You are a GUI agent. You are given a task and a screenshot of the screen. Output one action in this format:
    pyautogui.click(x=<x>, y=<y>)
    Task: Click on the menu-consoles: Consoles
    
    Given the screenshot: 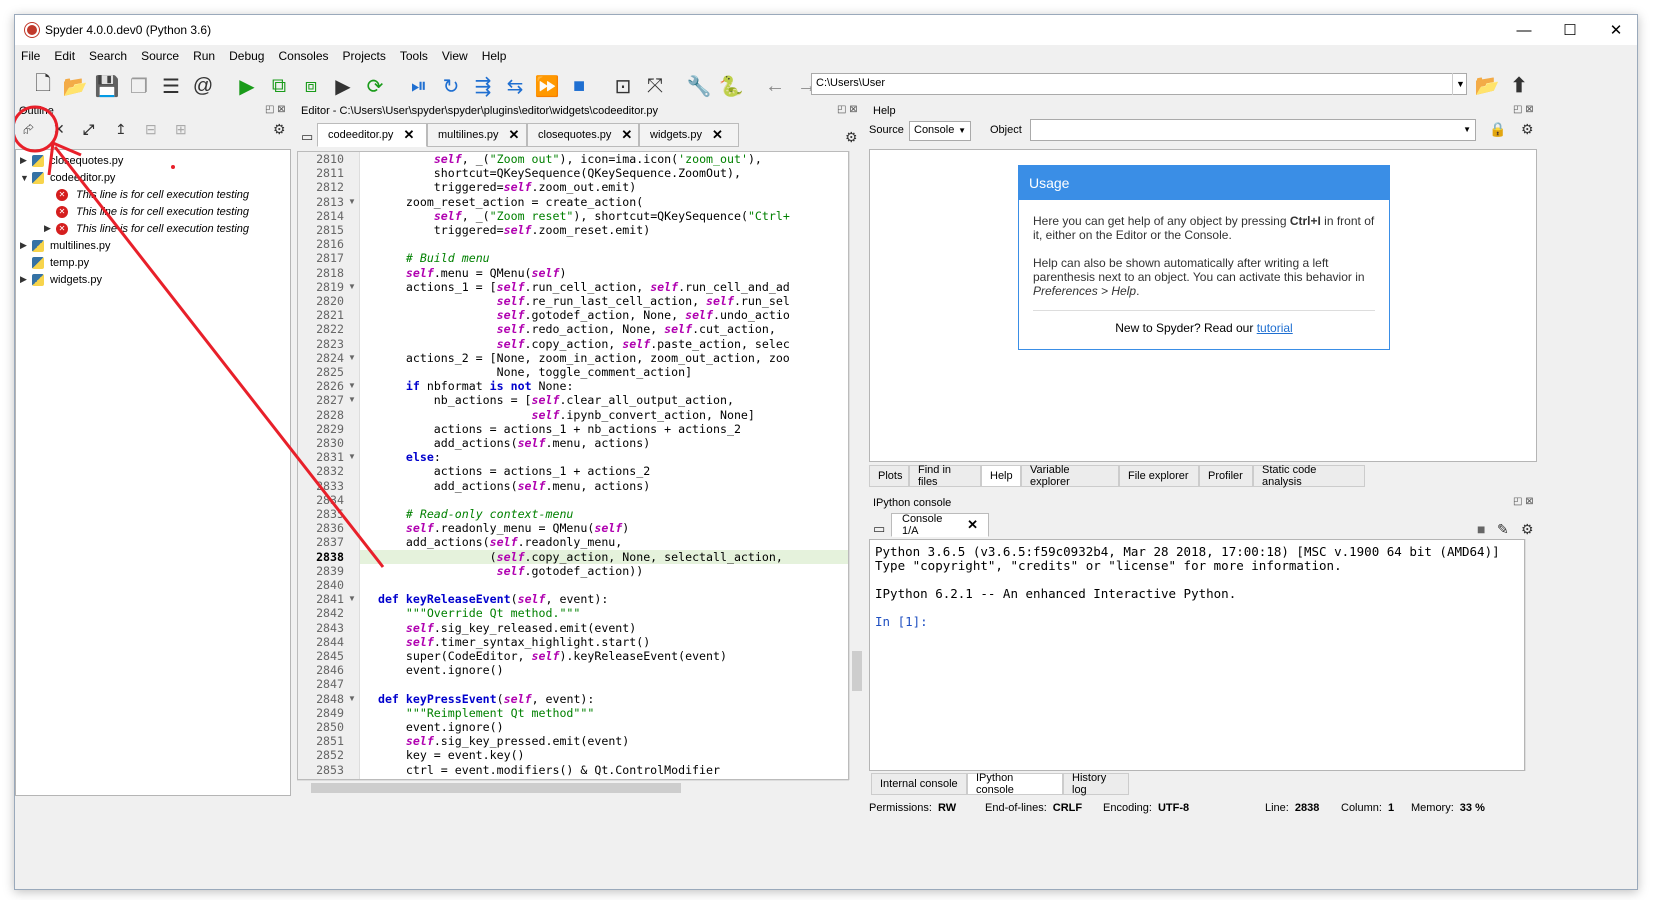 What is the action you would take?
    pyautogui.click(x=303, y=56)
    